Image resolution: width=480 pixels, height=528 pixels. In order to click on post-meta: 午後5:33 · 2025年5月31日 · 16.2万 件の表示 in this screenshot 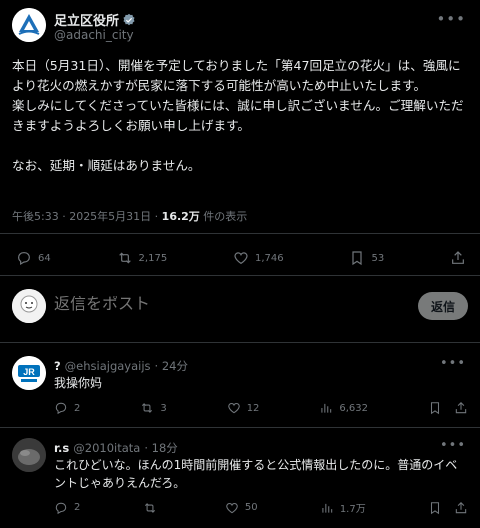, I will do `click(129, 216)`.